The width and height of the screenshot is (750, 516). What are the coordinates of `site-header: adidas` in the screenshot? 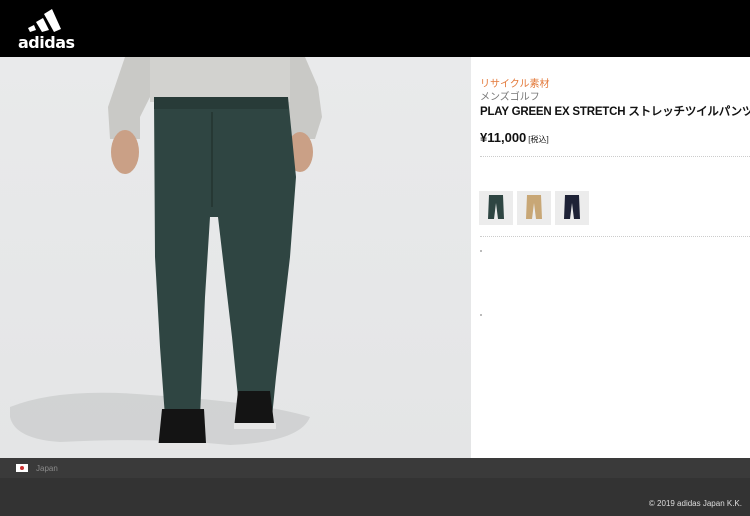 It's located at (375, 28).